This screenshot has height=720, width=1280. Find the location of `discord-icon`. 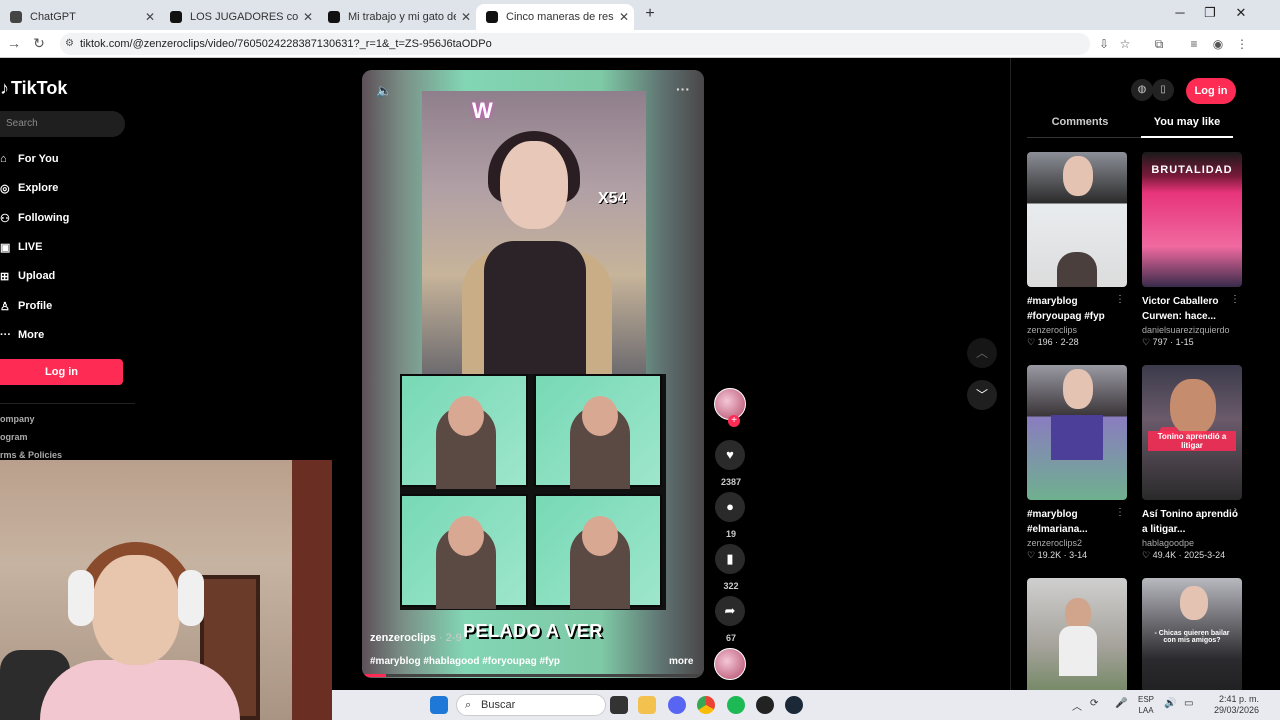

discord-icon is located at coordinates (677, 705).